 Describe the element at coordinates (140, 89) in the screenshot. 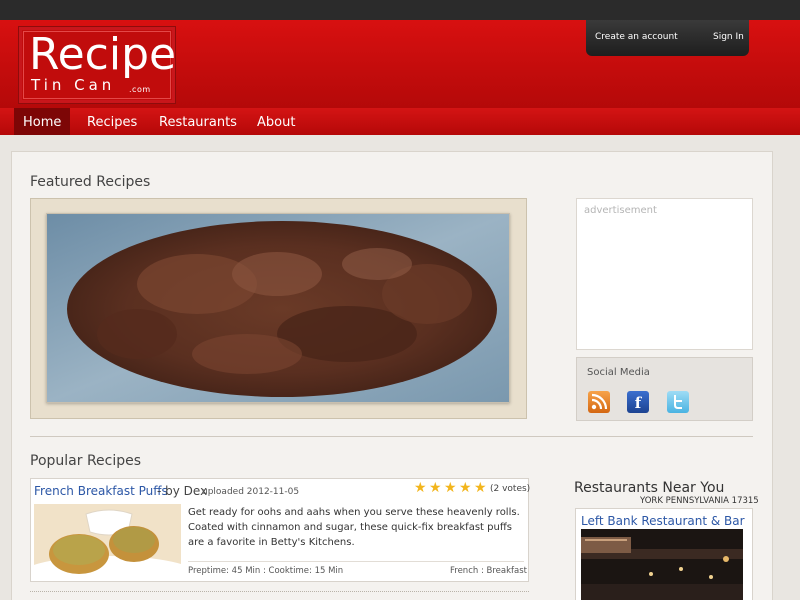

I see `logo-suffix: .com` at that location.